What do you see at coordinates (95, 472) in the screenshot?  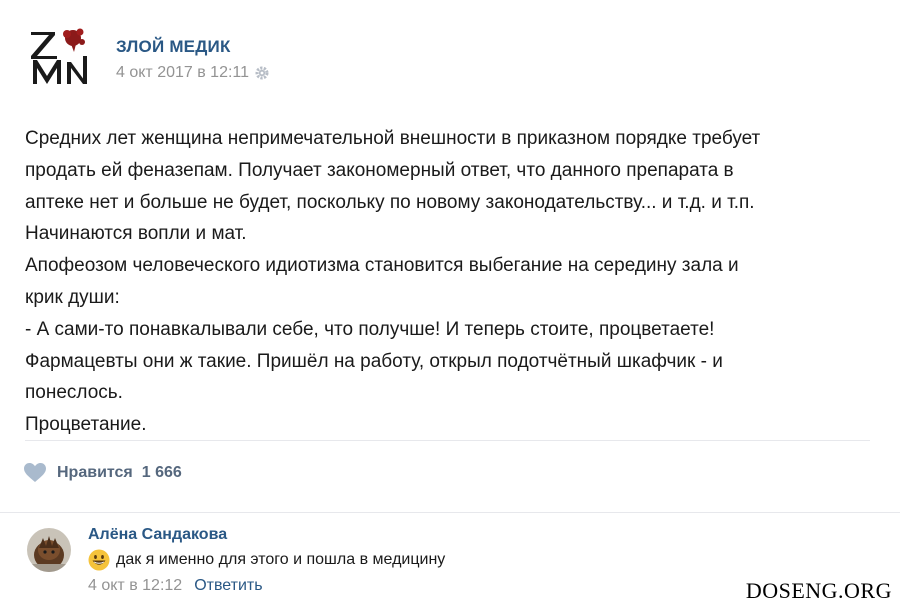 I see `like-label: Нравится` at bounding box center [95, 472].